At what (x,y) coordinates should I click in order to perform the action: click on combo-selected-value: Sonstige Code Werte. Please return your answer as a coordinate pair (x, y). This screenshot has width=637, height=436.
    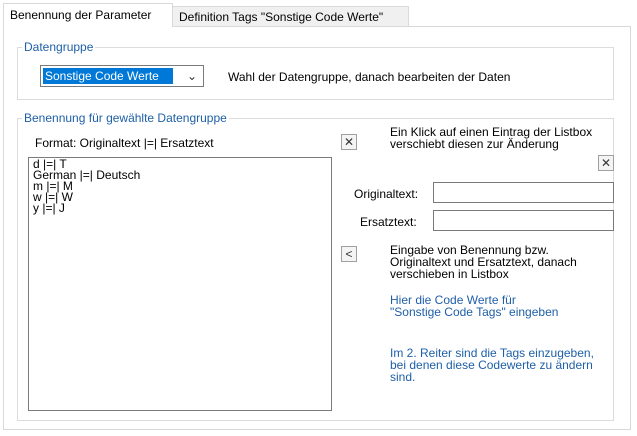
    Looking at the image, I should click on (108, 76).